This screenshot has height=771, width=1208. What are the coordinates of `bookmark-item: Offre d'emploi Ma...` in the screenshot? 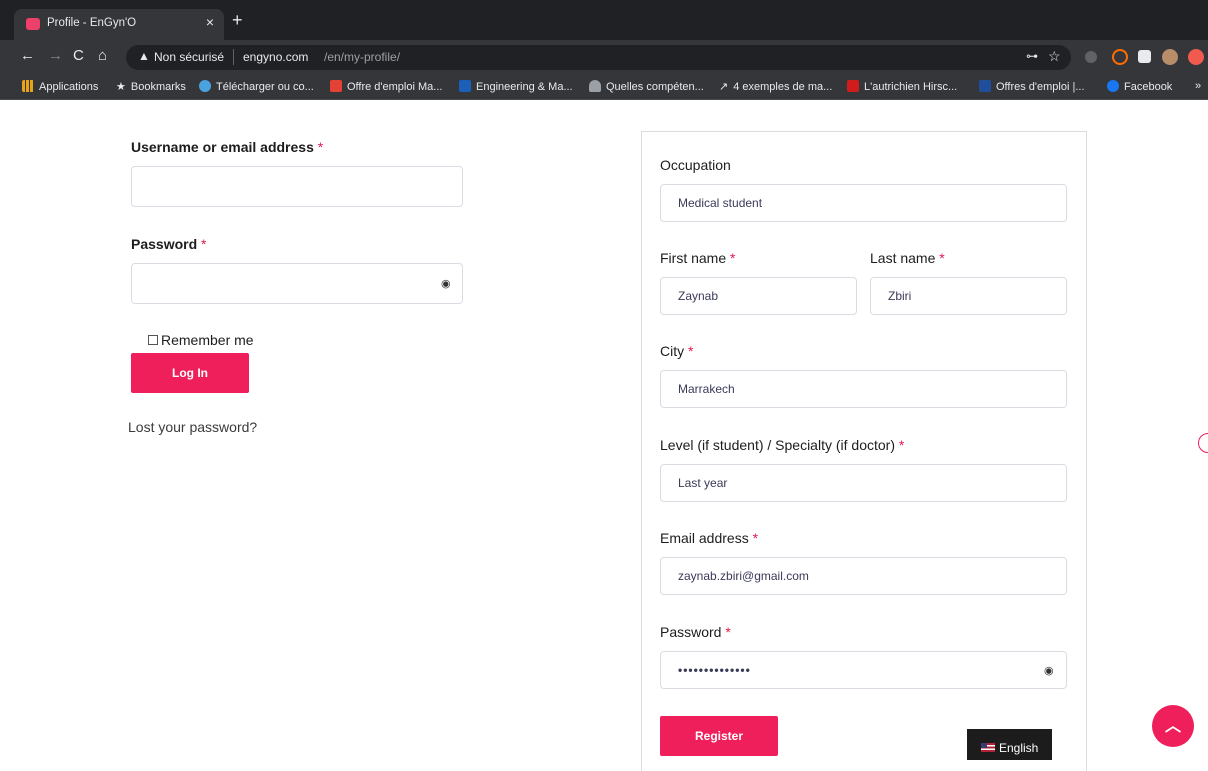 It's located at (386, 86).